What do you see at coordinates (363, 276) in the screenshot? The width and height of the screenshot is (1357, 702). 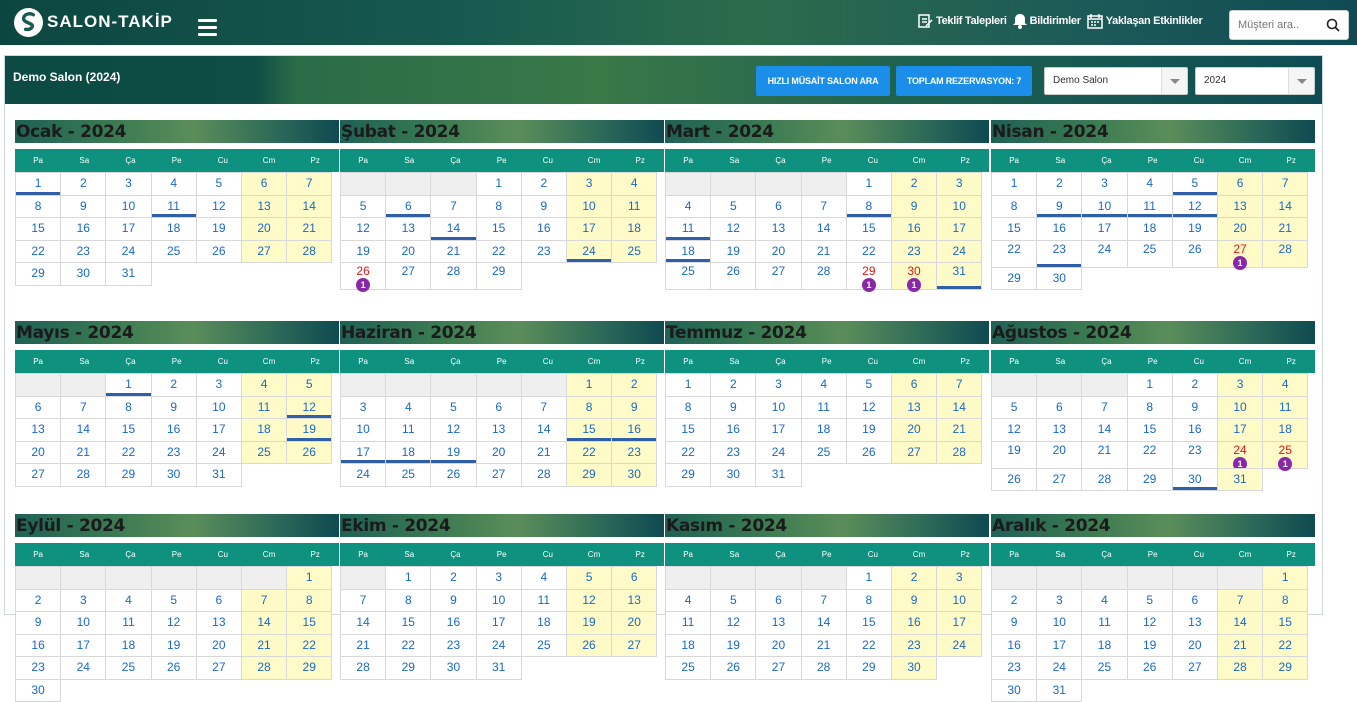 I see `day-cell: 261` at bounding box center [363, 276].